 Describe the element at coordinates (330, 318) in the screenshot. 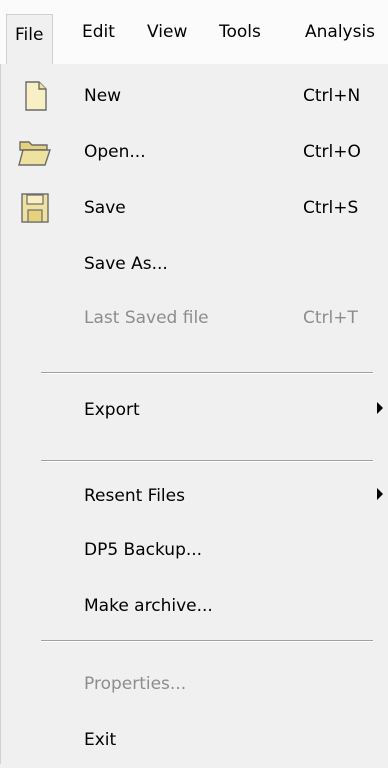

I see `shortcut-label: Ctrl+T` at that location.